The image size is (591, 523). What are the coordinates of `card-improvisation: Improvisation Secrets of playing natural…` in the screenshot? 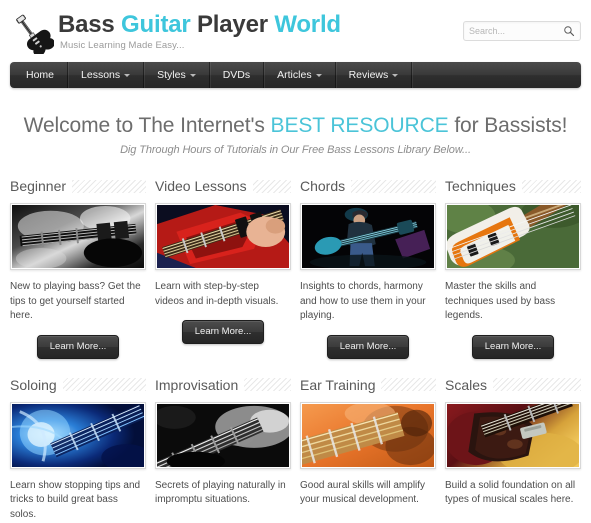 It's located at (223, 450).